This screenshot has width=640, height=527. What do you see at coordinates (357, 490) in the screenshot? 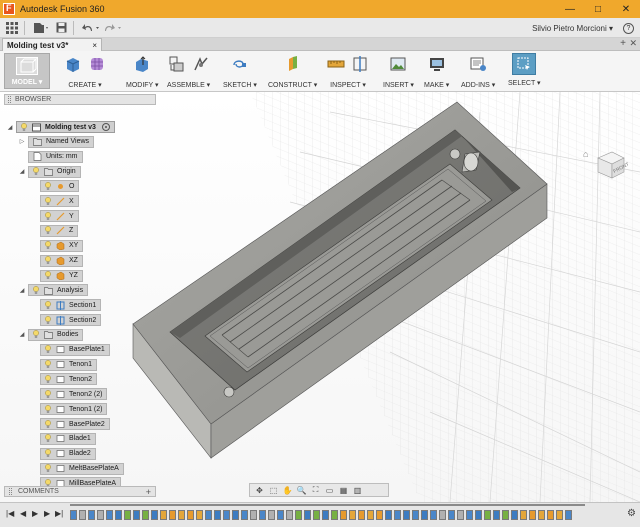
I see `viewports-icon: ▥` at bounding box center [357, 490].